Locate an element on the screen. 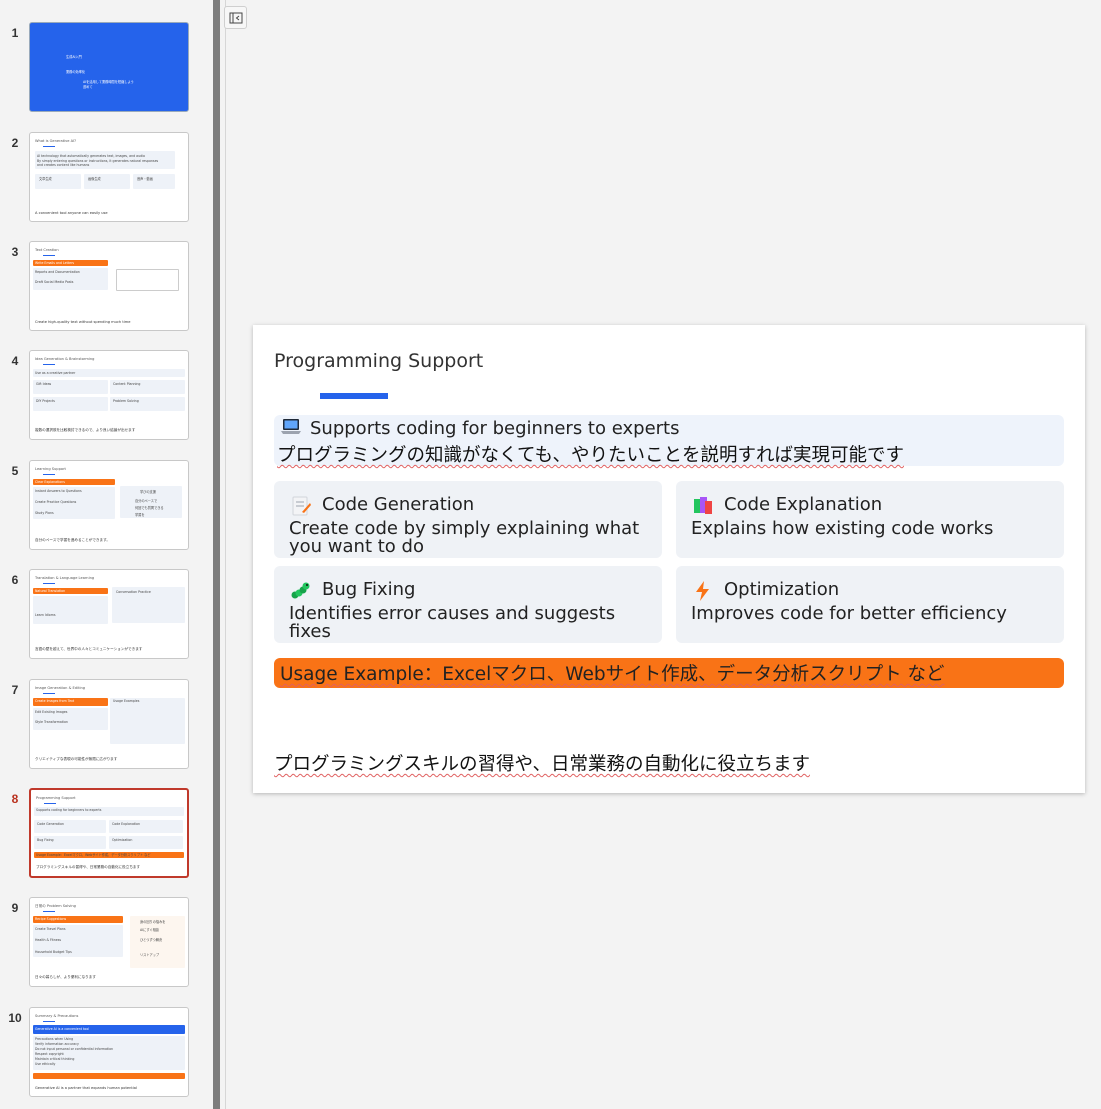  thumb-text: Household Budget Tips is located at coordinates (53, 952).